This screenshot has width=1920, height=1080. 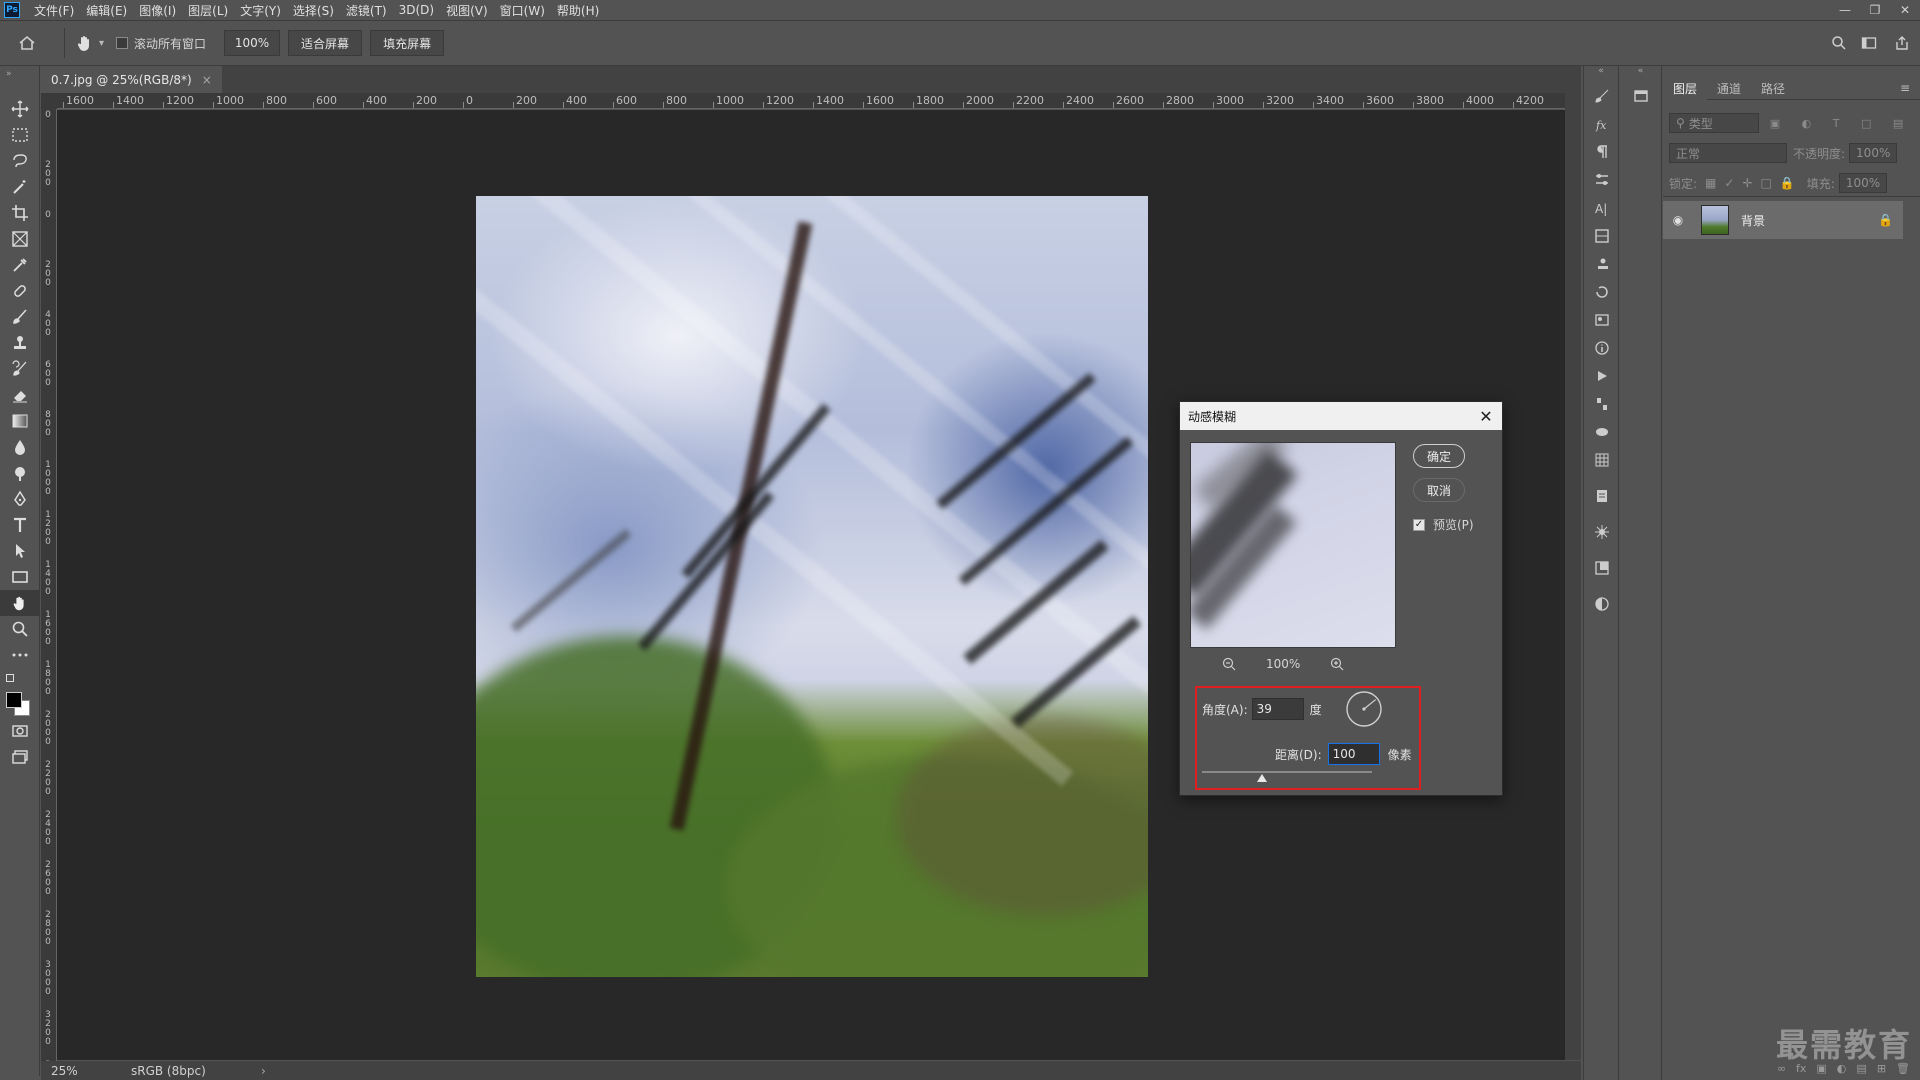 What do you see at coordinates (20, 551) in the screenshot?
I see `path-selection-tool-icon` at bounding box center [20, 551].